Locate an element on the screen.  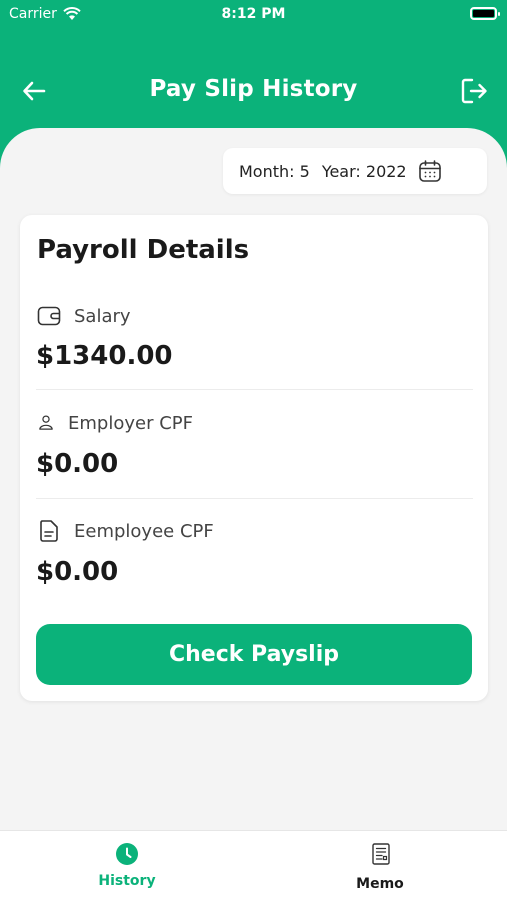
tab-memo: Memo is located at coordinates (380, 865).